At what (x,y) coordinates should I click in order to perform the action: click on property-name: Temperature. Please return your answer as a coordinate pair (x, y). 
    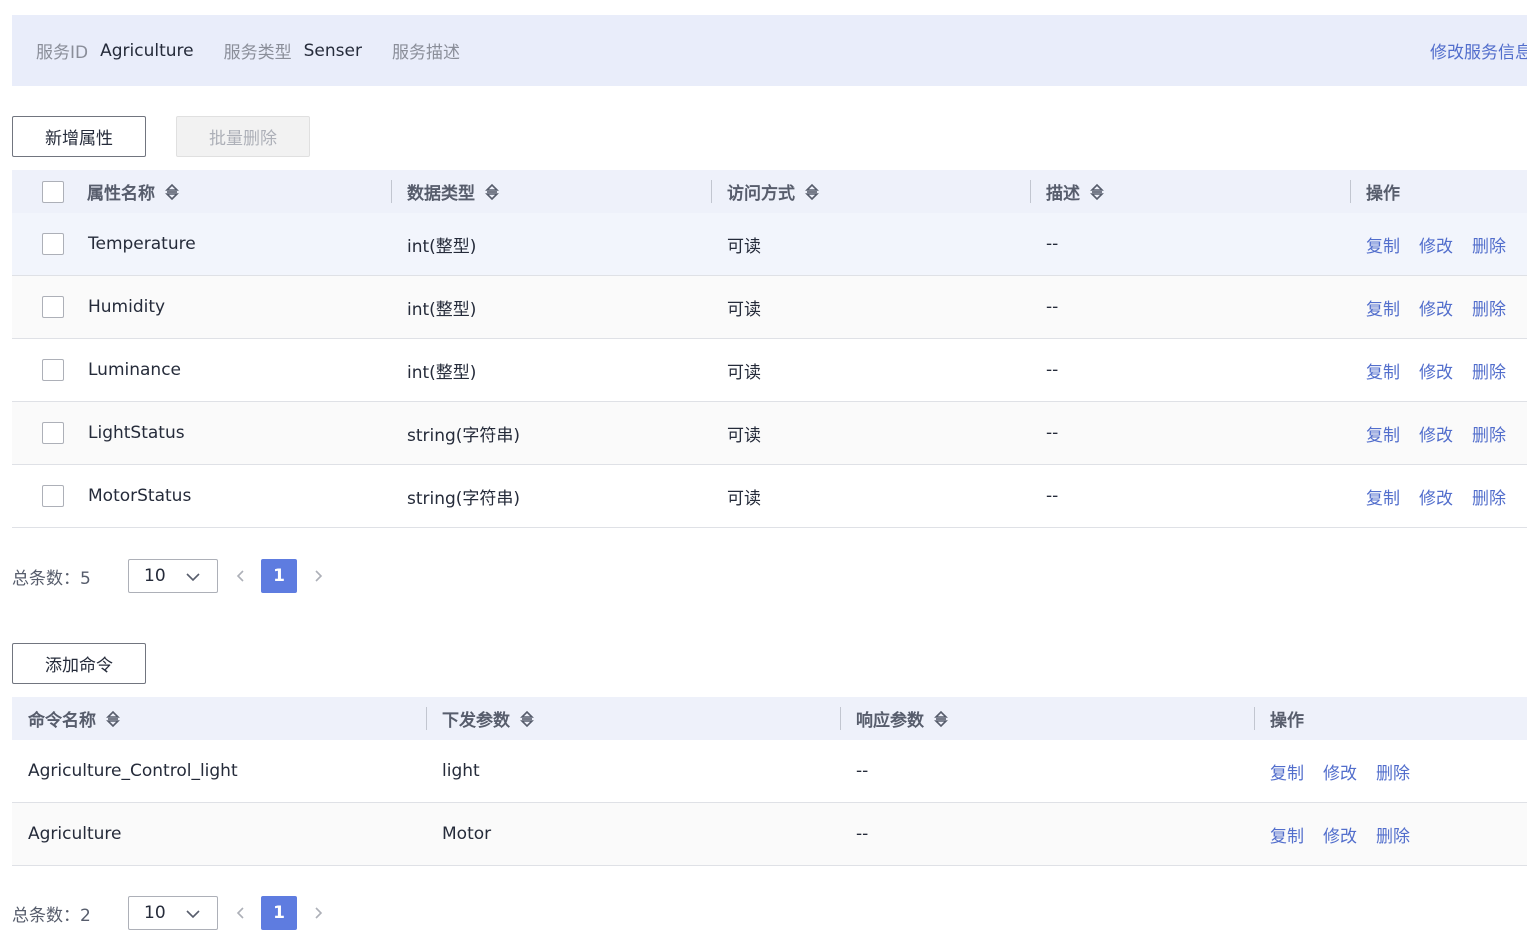
    Looking at the image, I should click on (231, 244).